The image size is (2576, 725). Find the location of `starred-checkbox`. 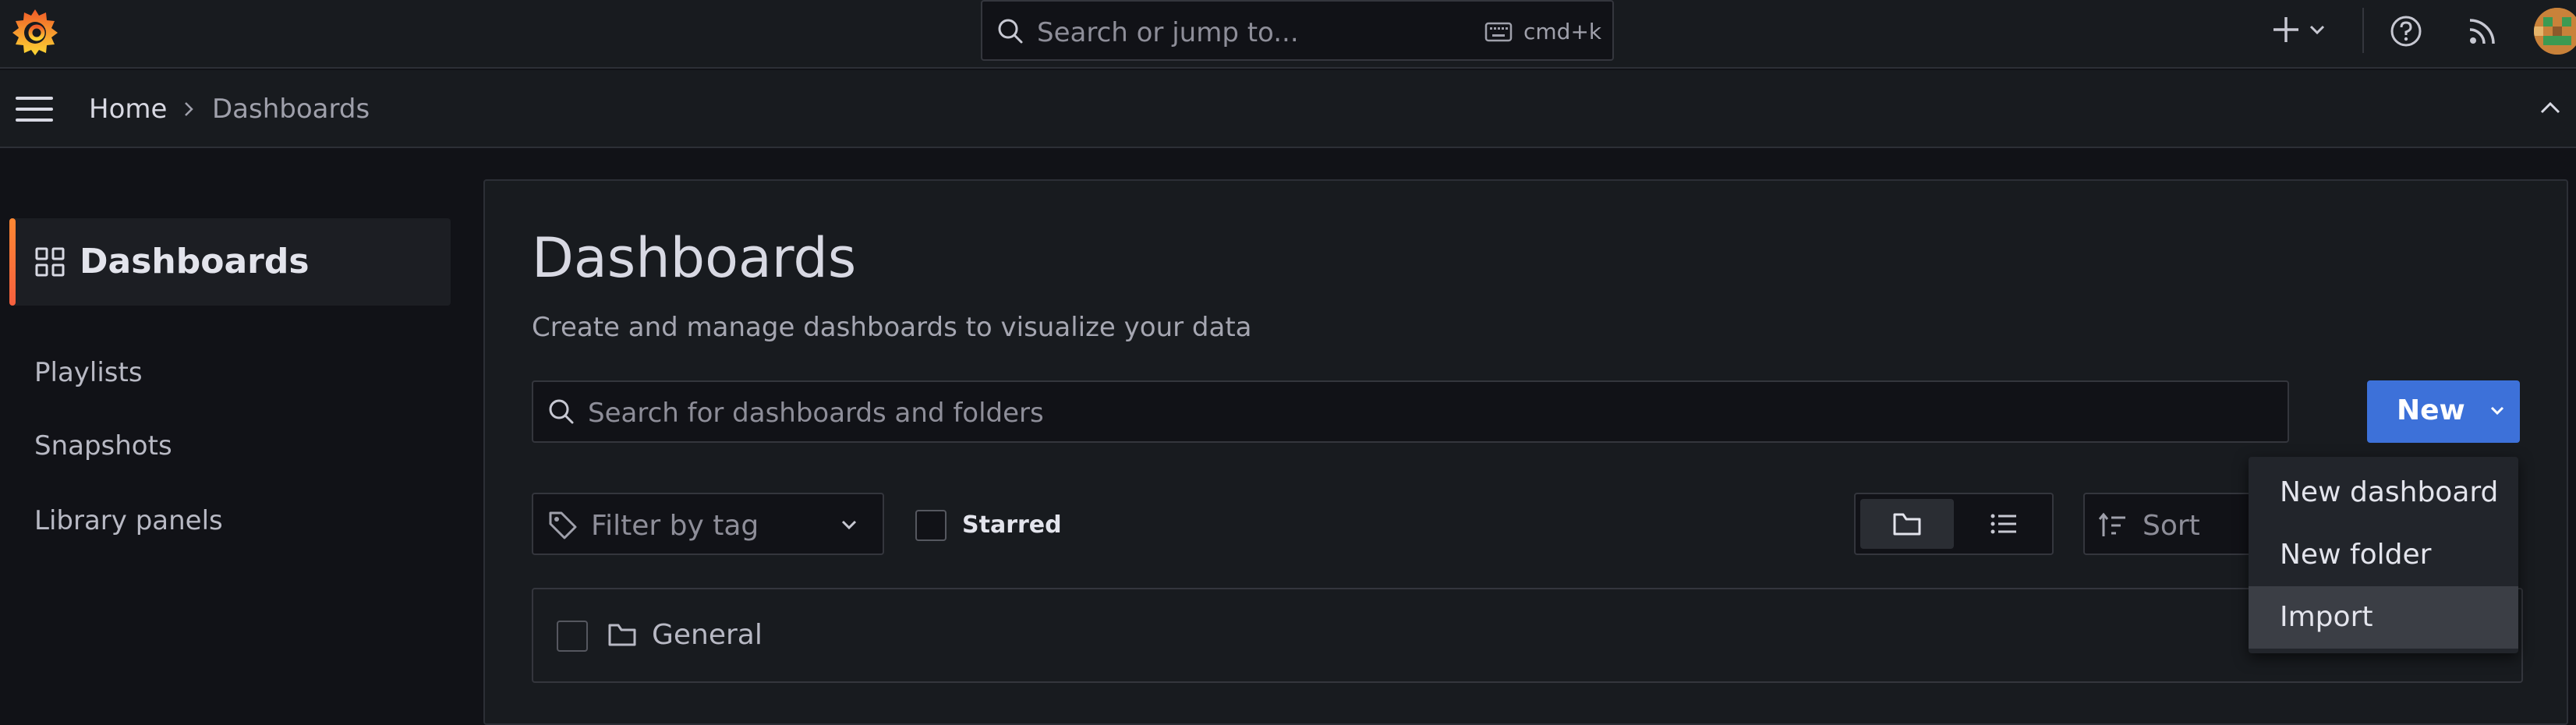

starred-checkbox is located at coordinates (931, 525).